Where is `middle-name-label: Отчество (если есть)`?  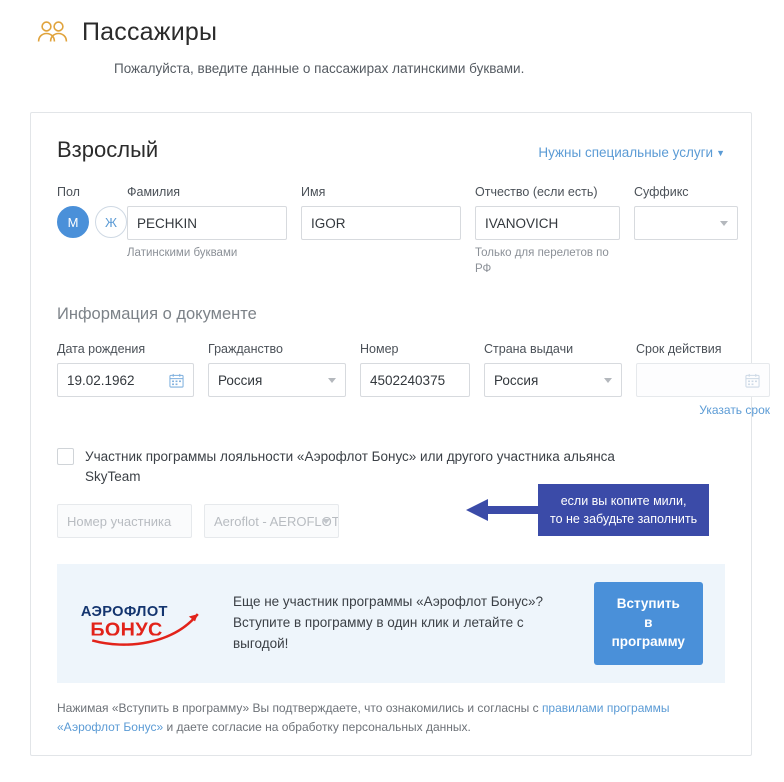 middle-name-label: Отчество (если есть) is located at coordinates (536, 192).